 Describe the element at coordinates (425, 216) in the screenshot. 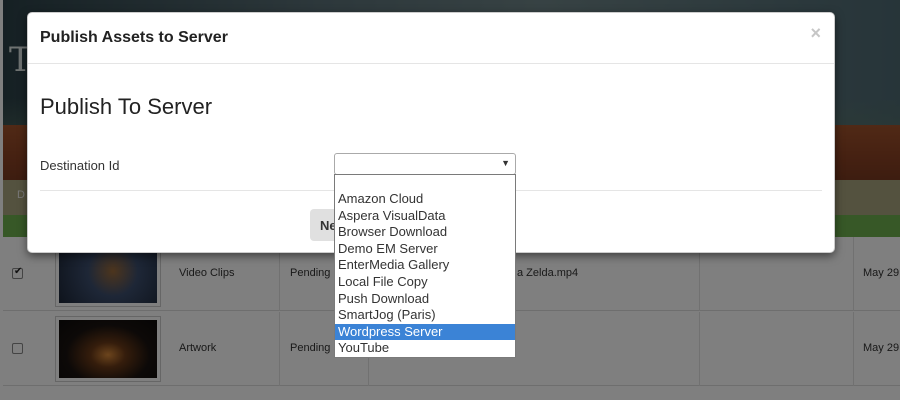

I see `dropdown-option-aspera-visualdata: Aspera VisualData` at that location.